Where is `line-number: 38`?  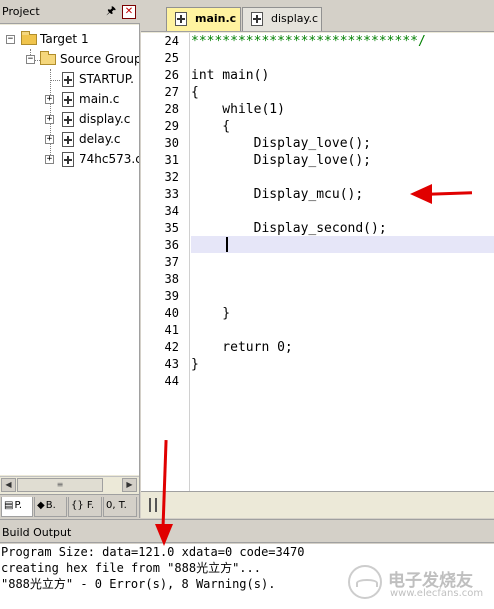 line-number: 38 is located at coordinates (171, 279).